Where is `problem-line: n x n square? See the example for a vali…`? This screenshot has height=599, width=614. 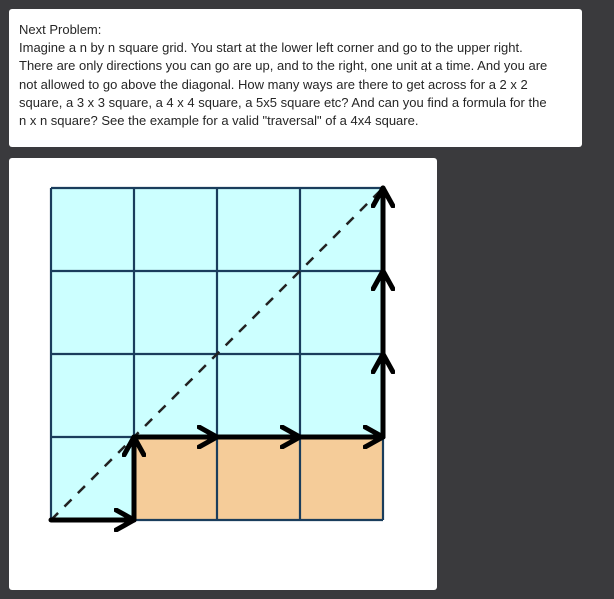 problem-line: n x n square? See the example for a vali… is located at coordinates (219, 121).